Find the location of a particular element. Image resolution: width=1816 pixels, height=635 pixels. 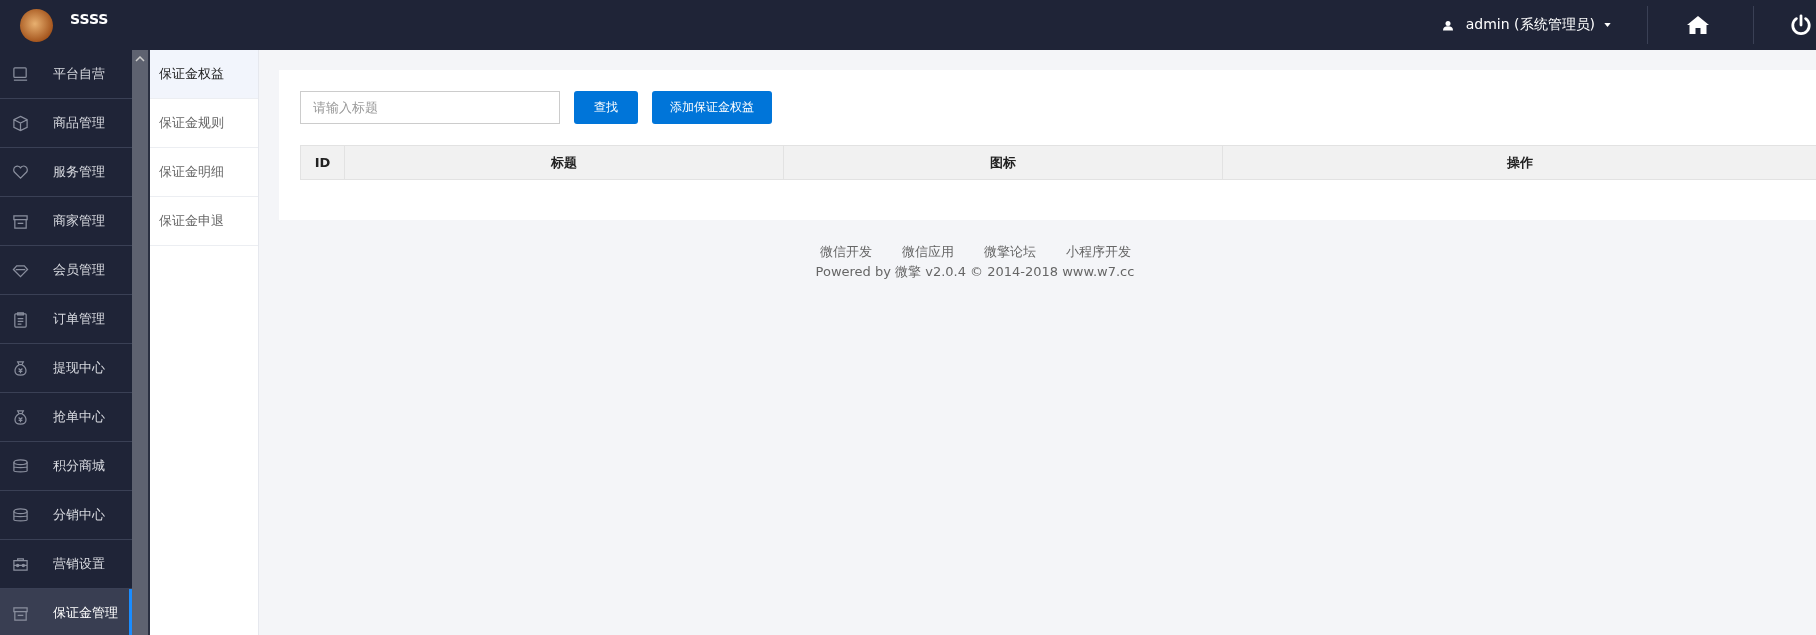

user-menu: admin (系统管理员) is located at coordinates (1526, 25).